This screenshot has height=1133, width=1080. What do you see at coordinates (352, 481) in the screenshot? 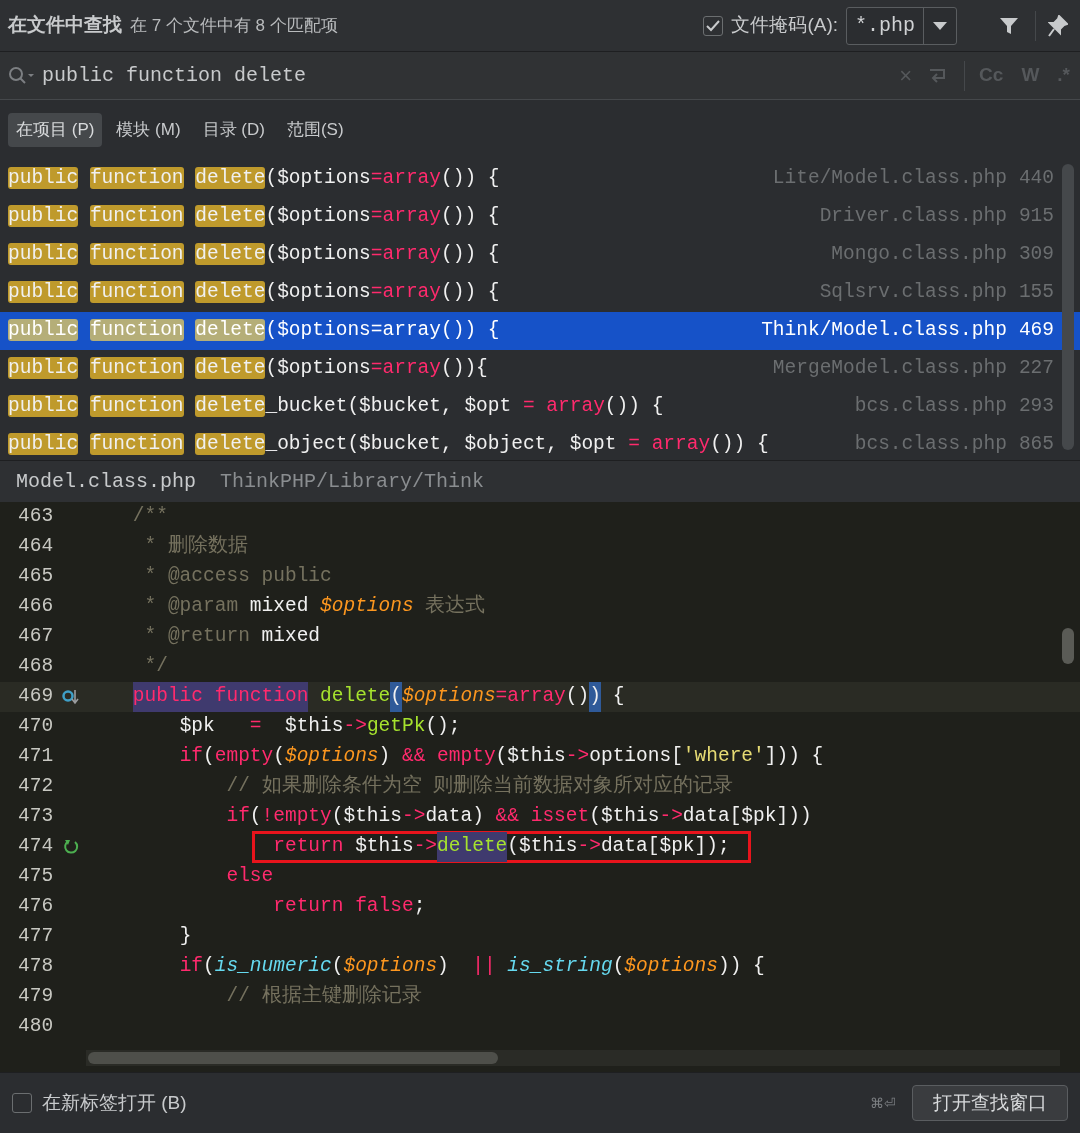
I see `preview-file-path: ThinkPHP/Library/Think` at bounding box center [352, 481].